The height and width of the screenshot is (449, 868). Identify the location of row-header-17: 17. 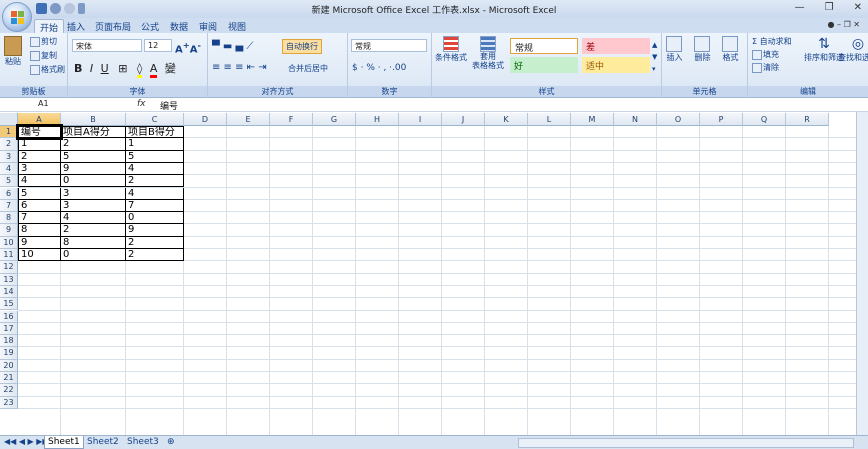
(9, 329).